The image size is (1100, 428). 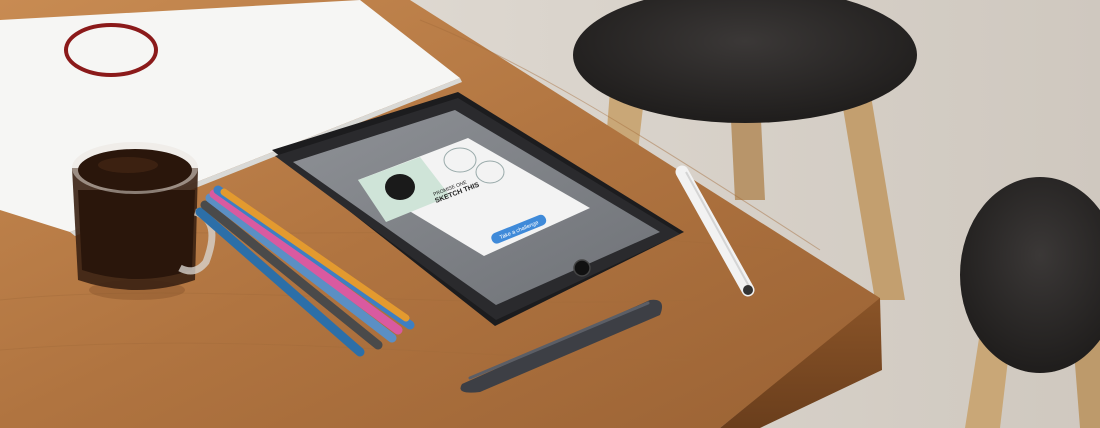 I want to click on bear-illustration, so click(x=400, y=187).